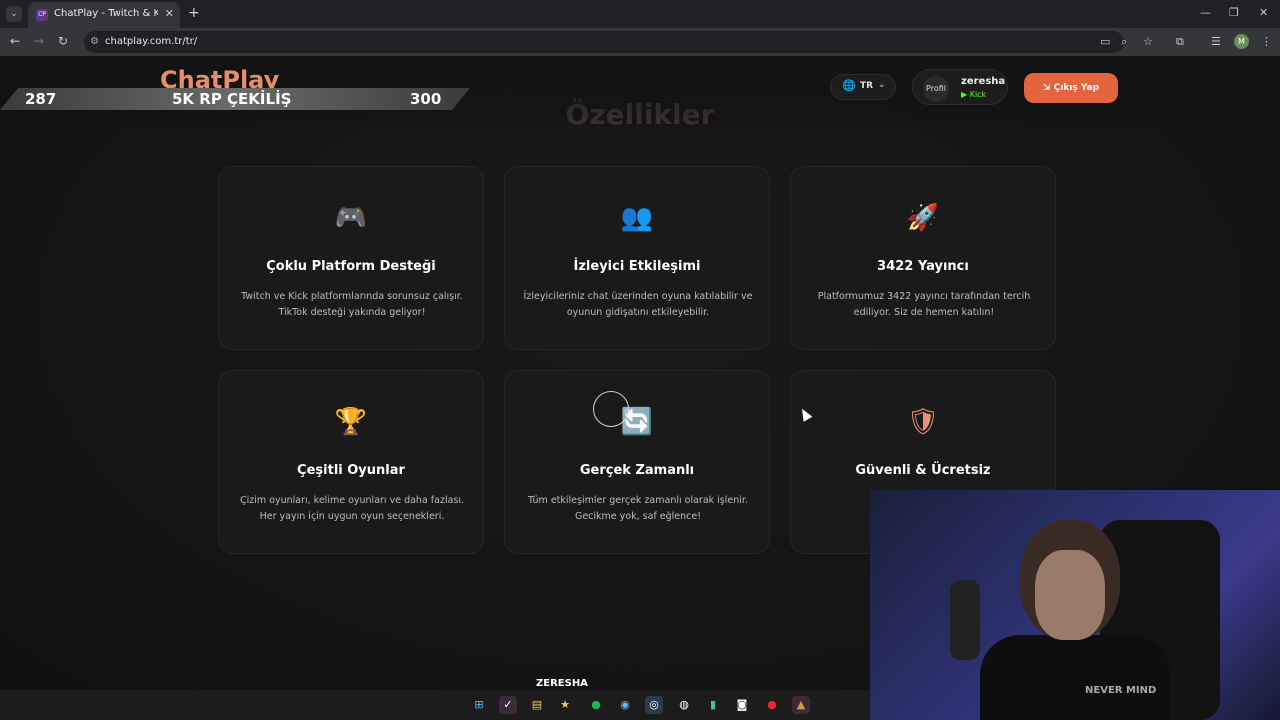  Describe the element at coordinates (351, 470) in the screenshot. I see `feature-title: Çeşitli Oyunlar` at that location.